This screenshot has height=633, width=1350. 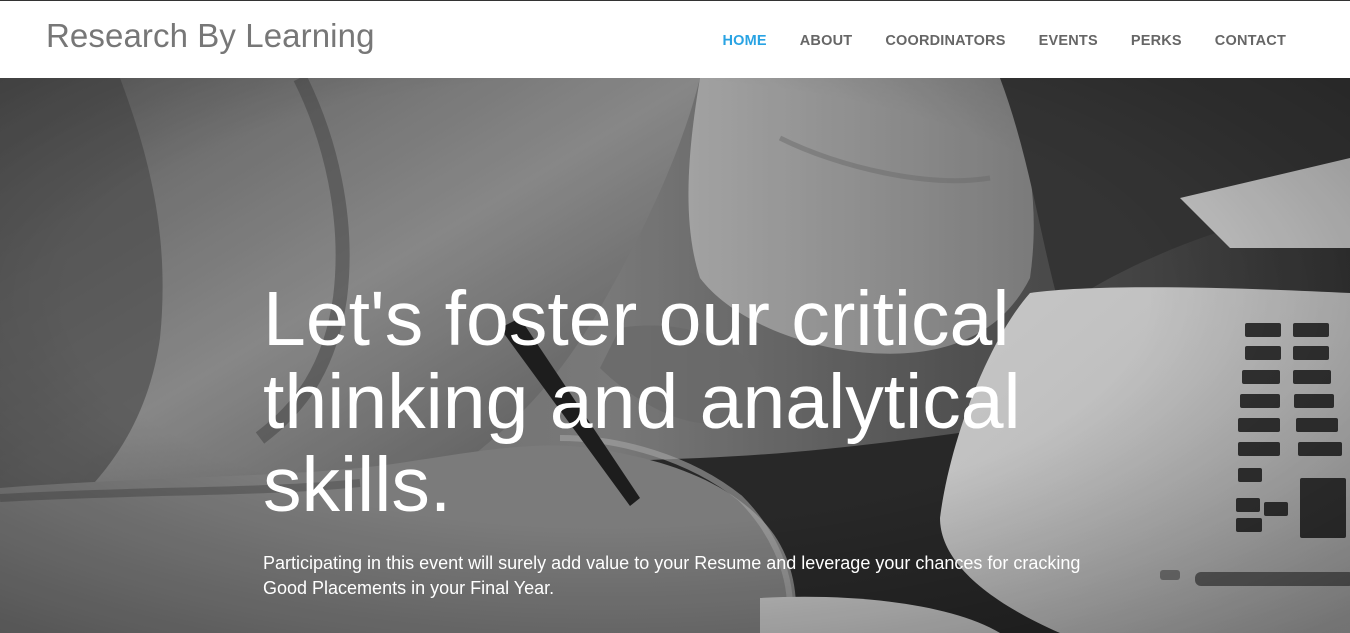 I want to click on nav-link-coordinators: COORDINATORS, so click(x=945, y=41).